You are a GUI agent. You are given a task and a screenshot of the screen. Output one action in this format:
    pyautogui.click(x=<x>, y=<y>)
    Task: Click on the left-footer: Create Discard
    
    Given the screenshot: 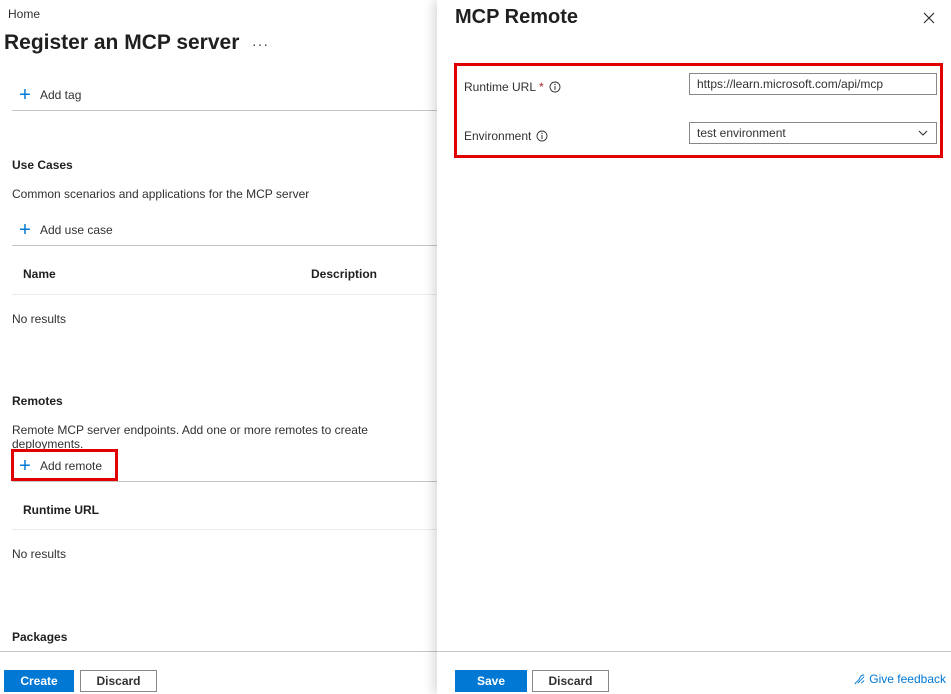 What is the action you would take?
    pyautogui.click(x=218, y=672)
    